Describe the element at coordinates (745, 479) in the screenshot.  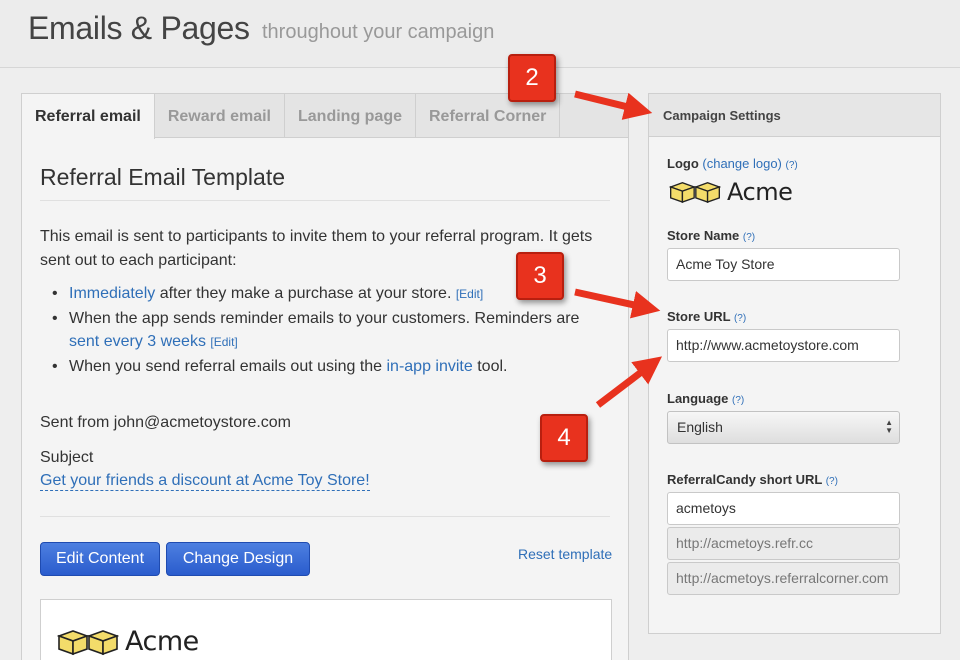
I see `short-url-label: ReferralCandy short URL` at that location.